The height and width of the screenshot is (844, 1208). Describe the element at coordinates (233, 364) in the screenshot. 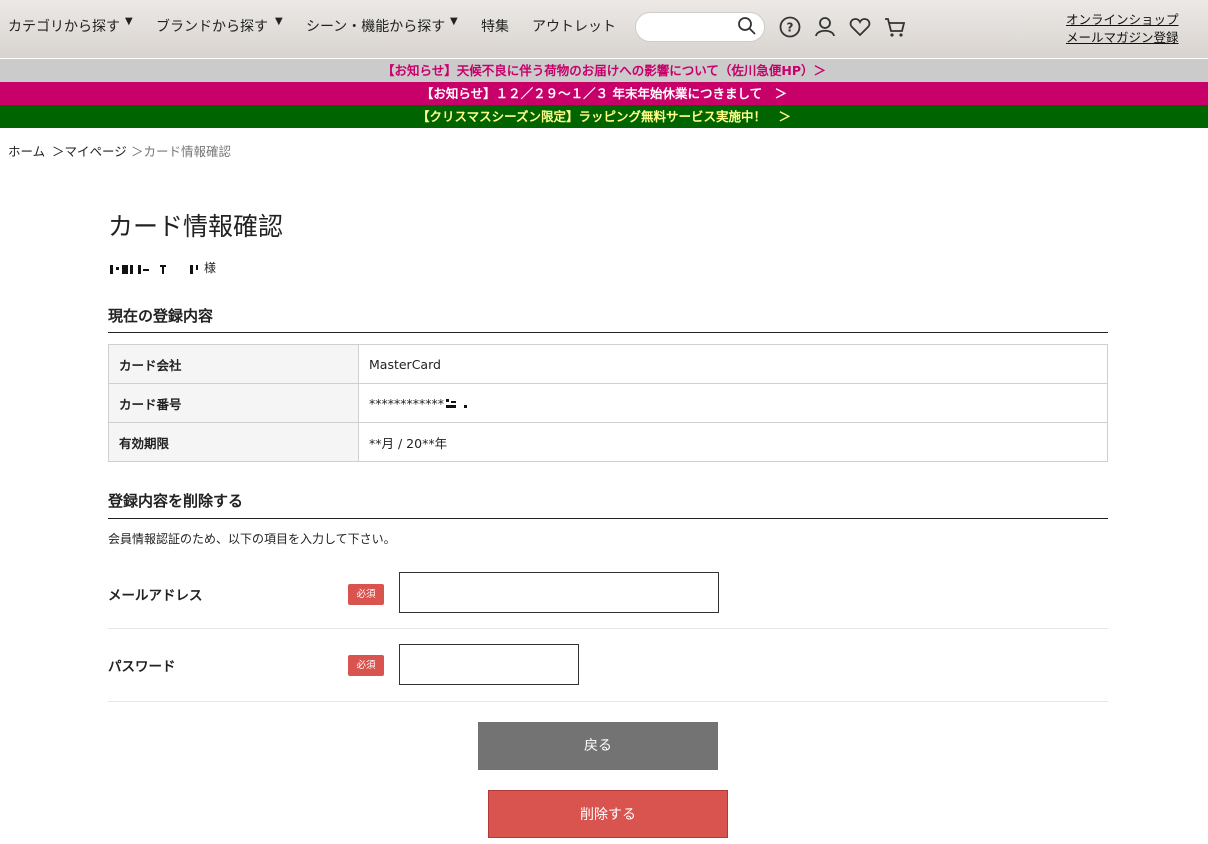

I see `card-company-label: カード会社` at that location.